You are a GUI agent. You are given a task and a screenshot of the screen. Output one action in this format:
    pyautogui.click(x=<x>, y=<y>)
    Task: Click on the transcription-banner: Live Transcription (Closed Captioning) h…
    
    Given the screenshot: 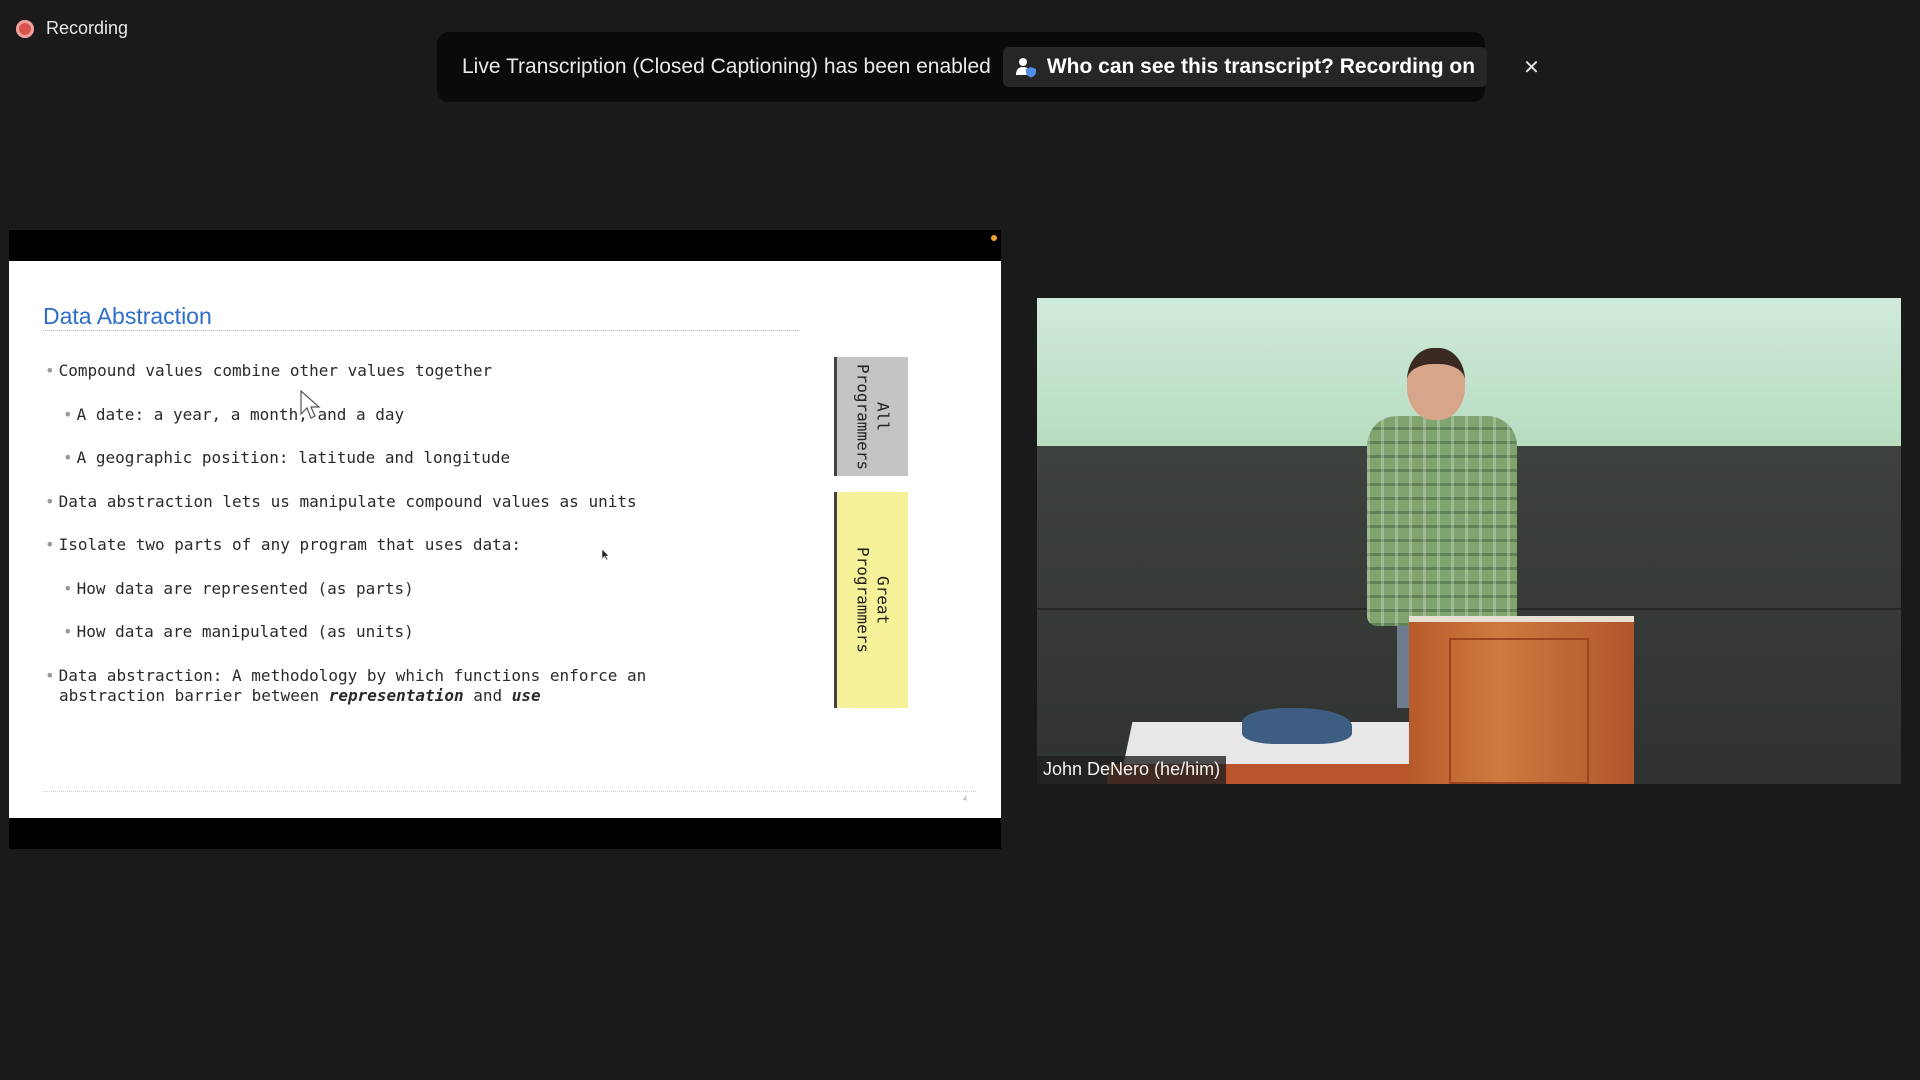 What is the action you would take?
    pyautogui.click(x=988, y=67)
    